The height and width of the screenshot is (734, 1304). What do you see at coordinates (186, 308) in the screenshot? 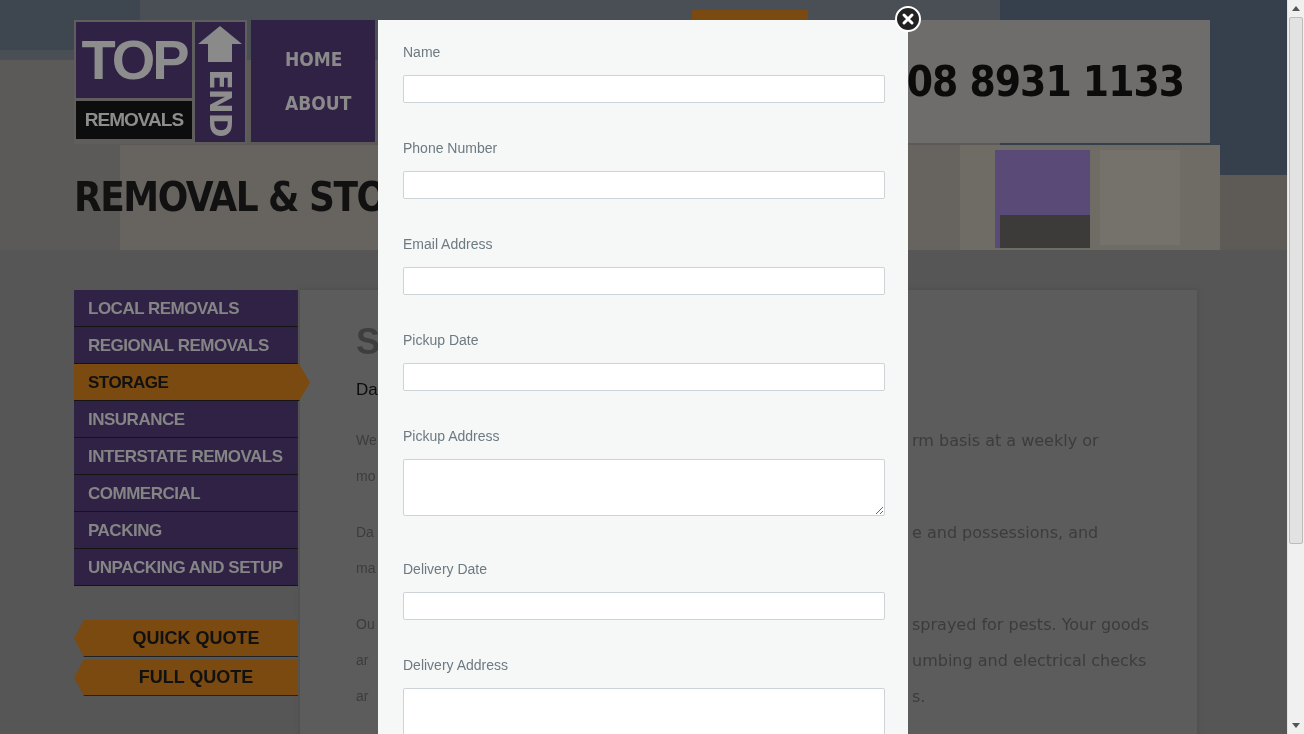
I see `sidebar-item: LOCAL REMOVALS` at bounding box center [186, 308].